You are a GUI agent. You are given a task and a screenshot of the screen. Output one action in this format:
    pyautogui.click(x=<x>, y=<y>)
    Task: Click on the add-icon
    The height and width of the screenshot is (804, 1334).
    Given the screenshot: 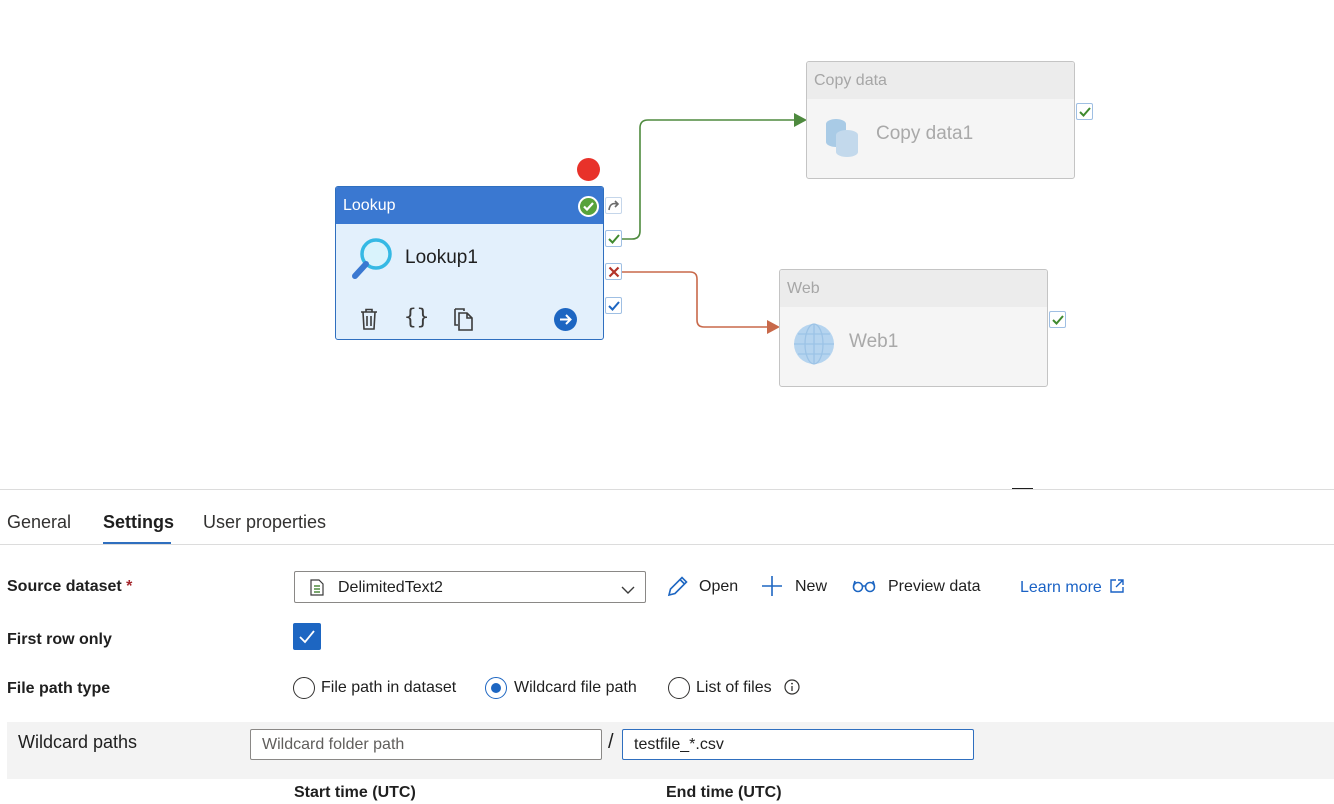 What is the action you would take?
    pyautogui.click(x=772, y=588)
    